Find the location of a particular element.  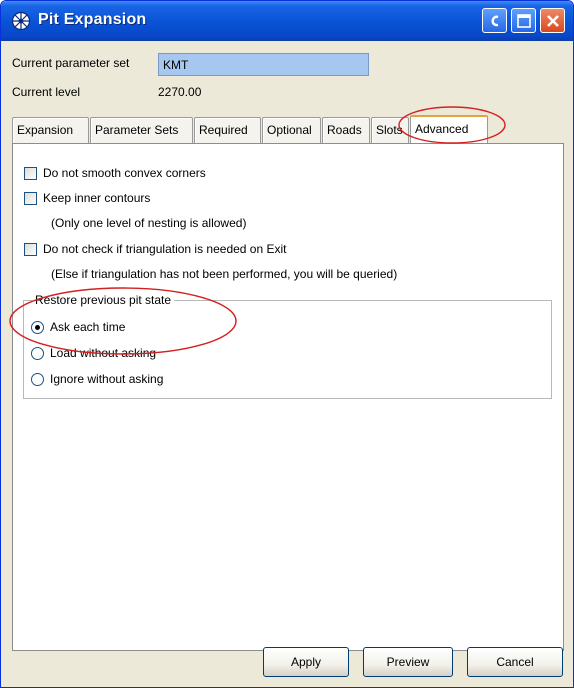

keep-inner-label: Keep inner contours is located at coordinates (97, 198).